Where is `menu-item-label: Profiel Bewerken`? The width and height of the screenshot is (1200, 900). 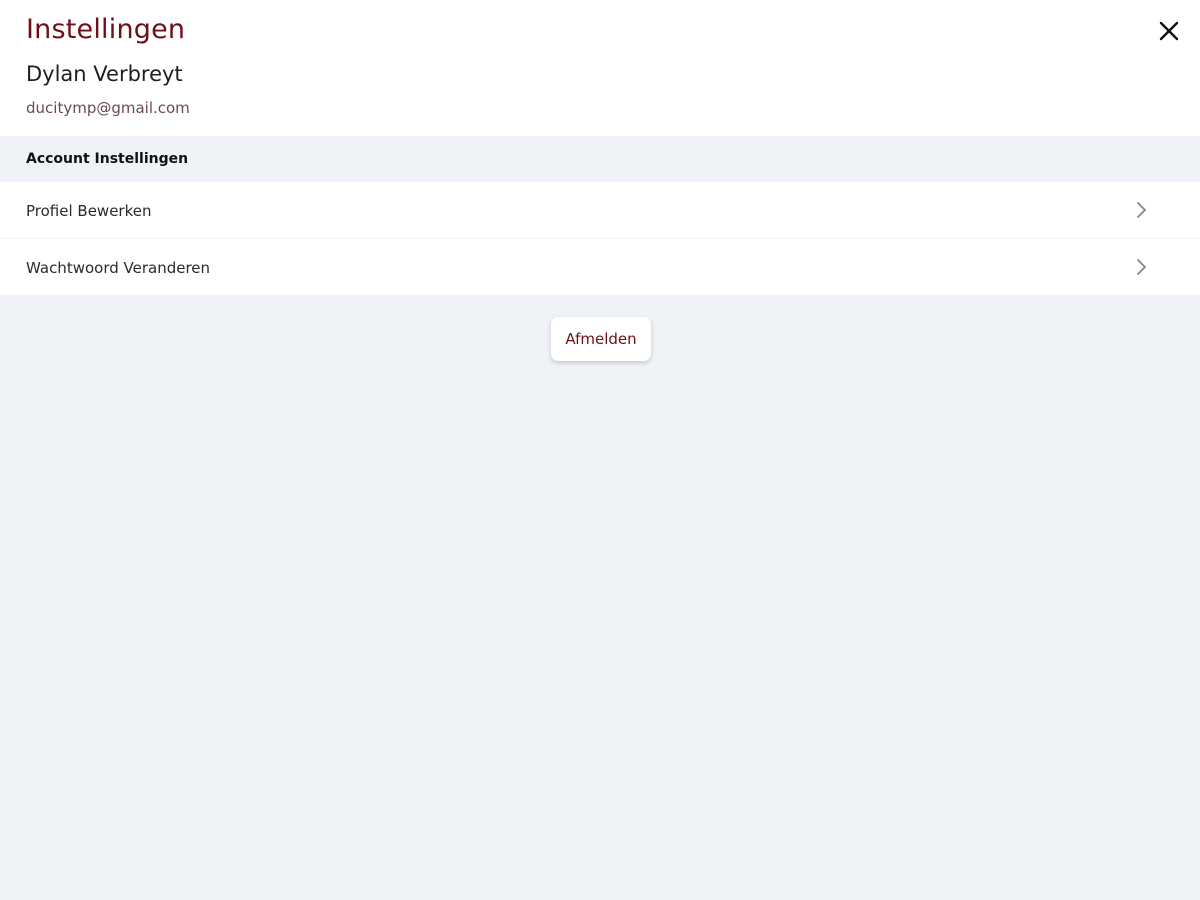
menu-item-label: Profiel Bewerken is located at coordinates (89, 211).